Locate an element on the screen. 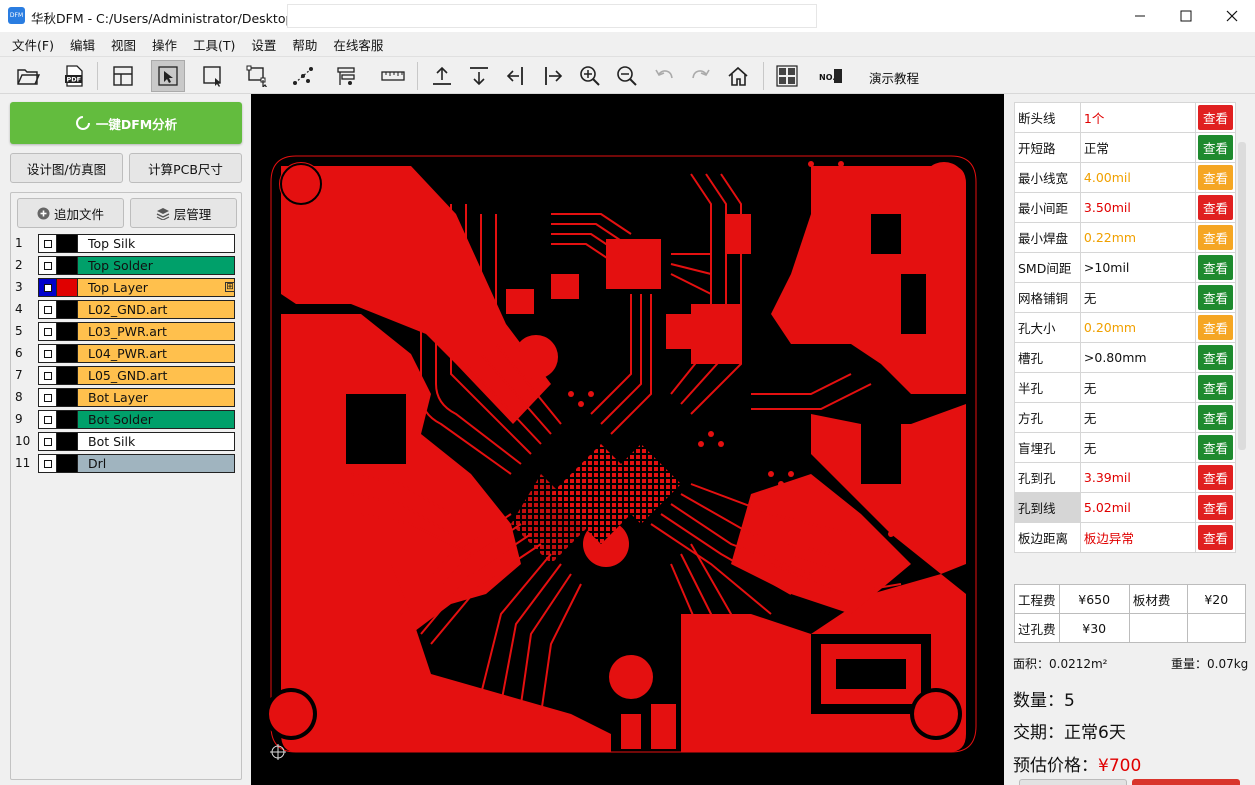 This screenshot has width=1255, height=785. layer-row: 6 L04_PWR.art is located at coordinates (127, 353).